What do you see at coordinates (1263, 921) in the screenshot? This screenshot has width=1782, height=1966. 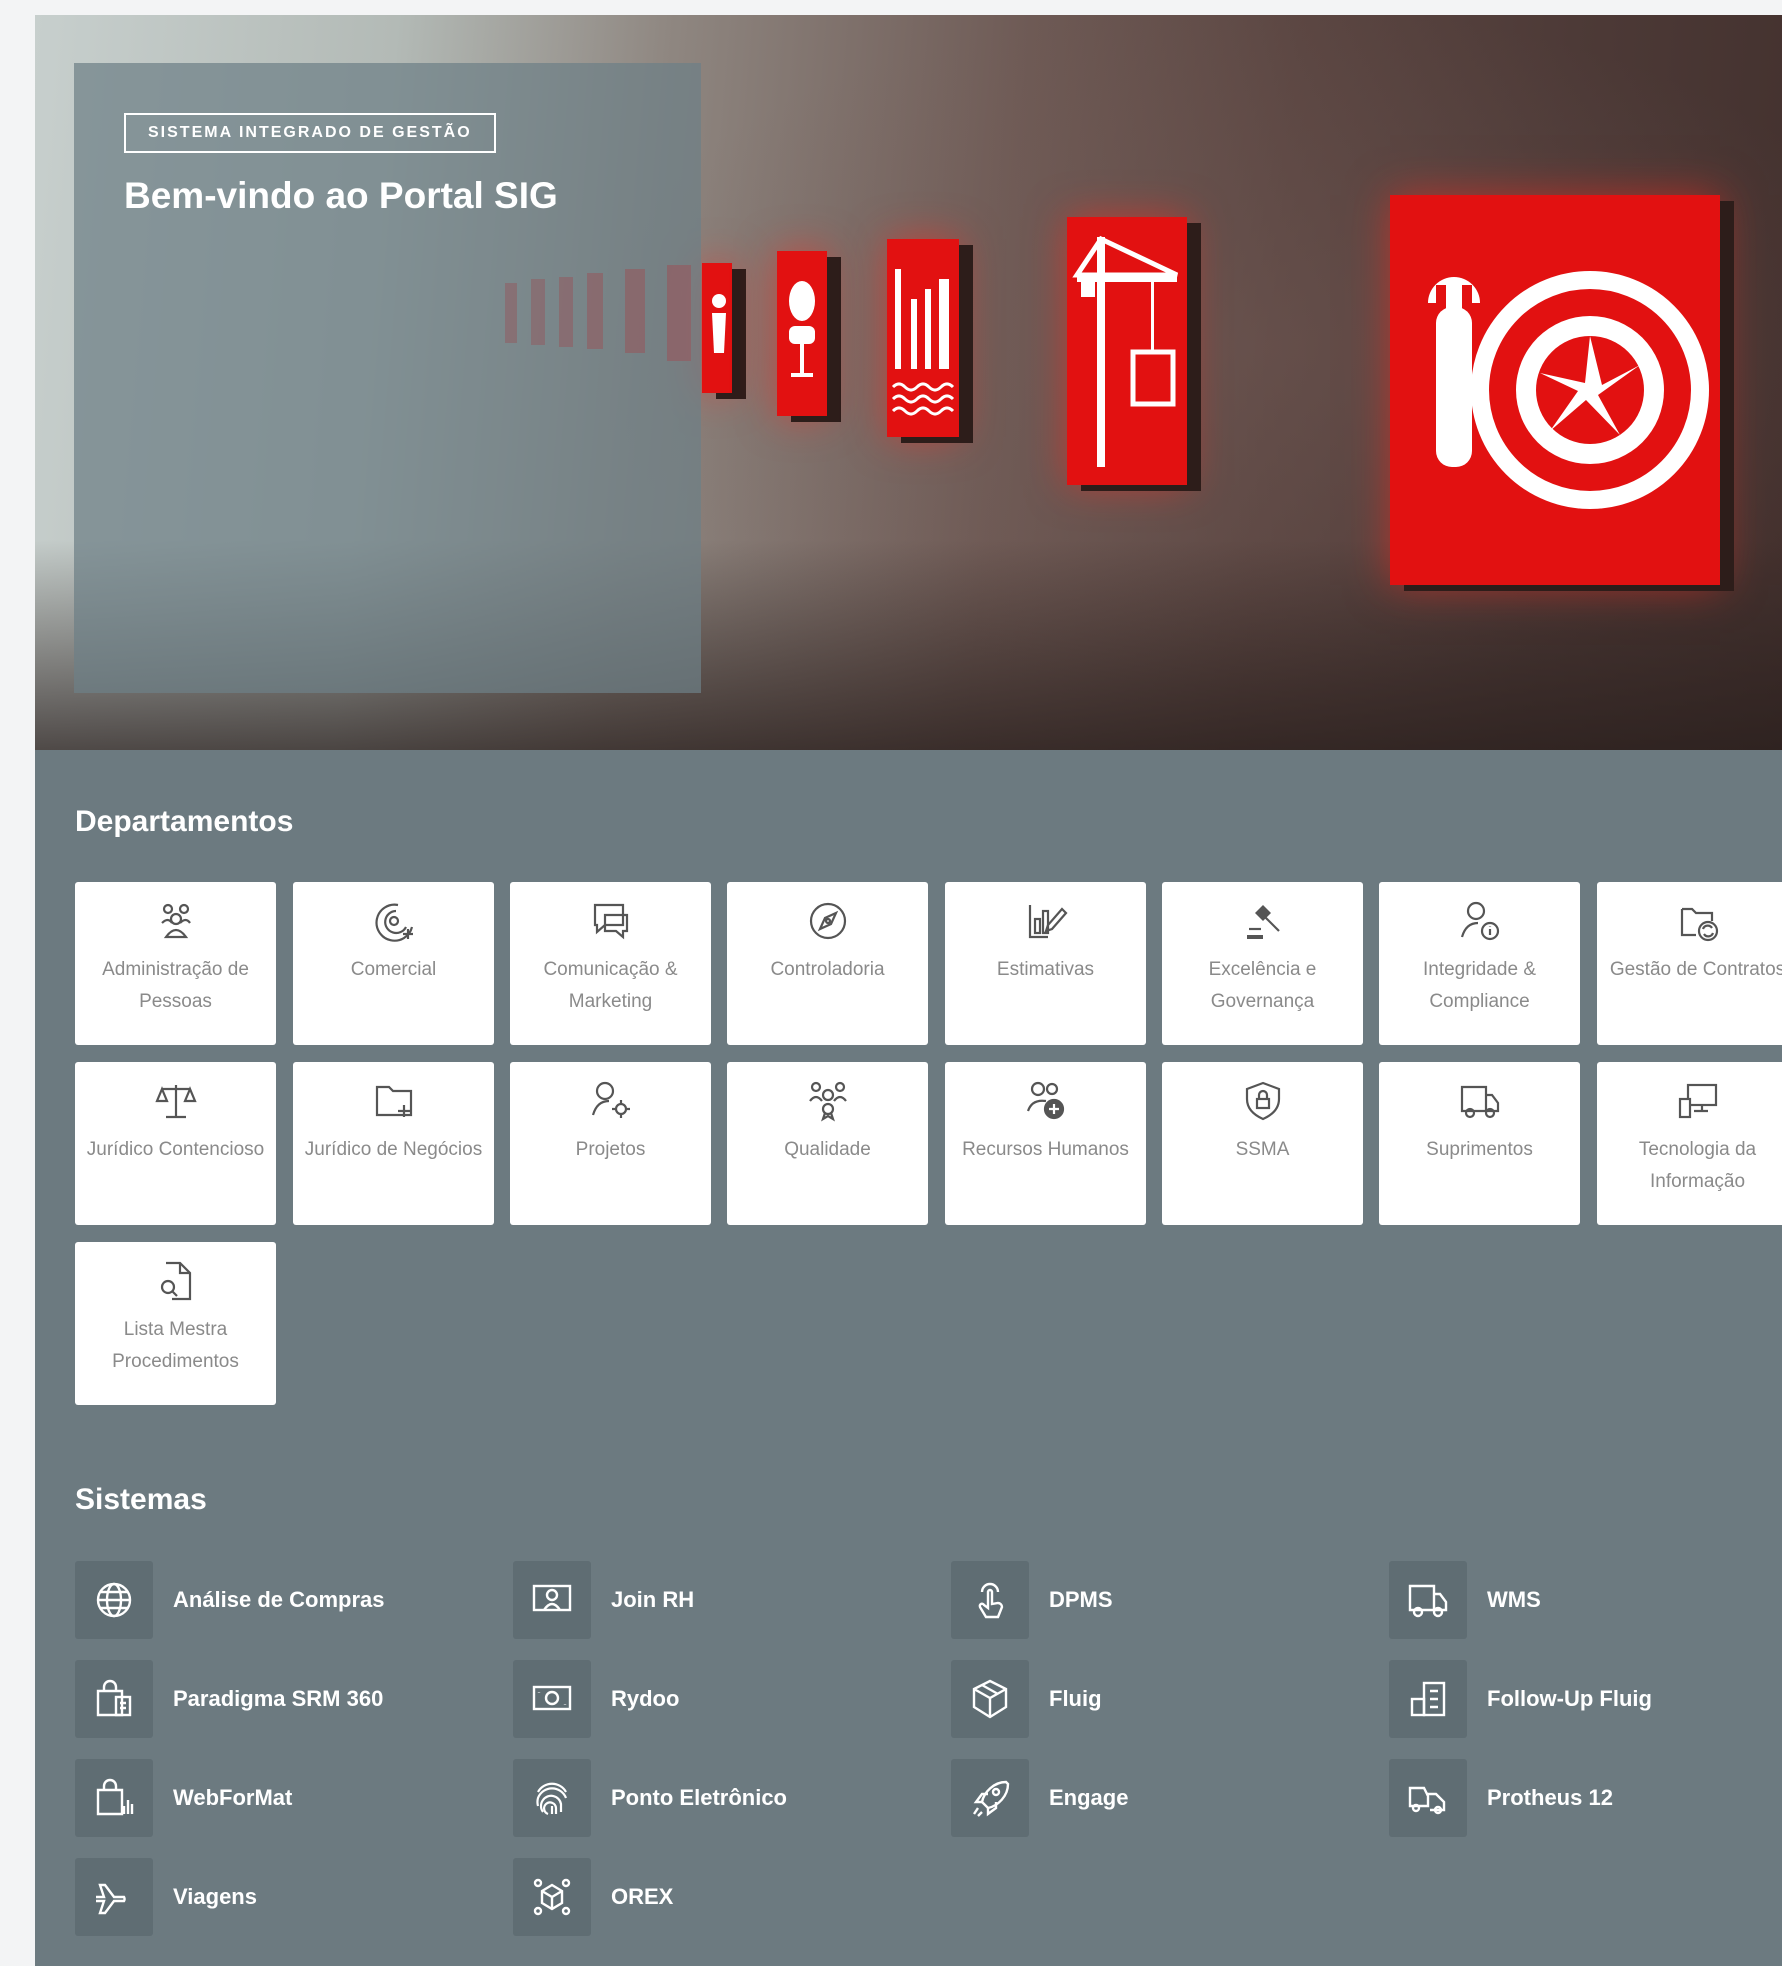 I see `gavel-icon` at bounding box center [1263, 921].